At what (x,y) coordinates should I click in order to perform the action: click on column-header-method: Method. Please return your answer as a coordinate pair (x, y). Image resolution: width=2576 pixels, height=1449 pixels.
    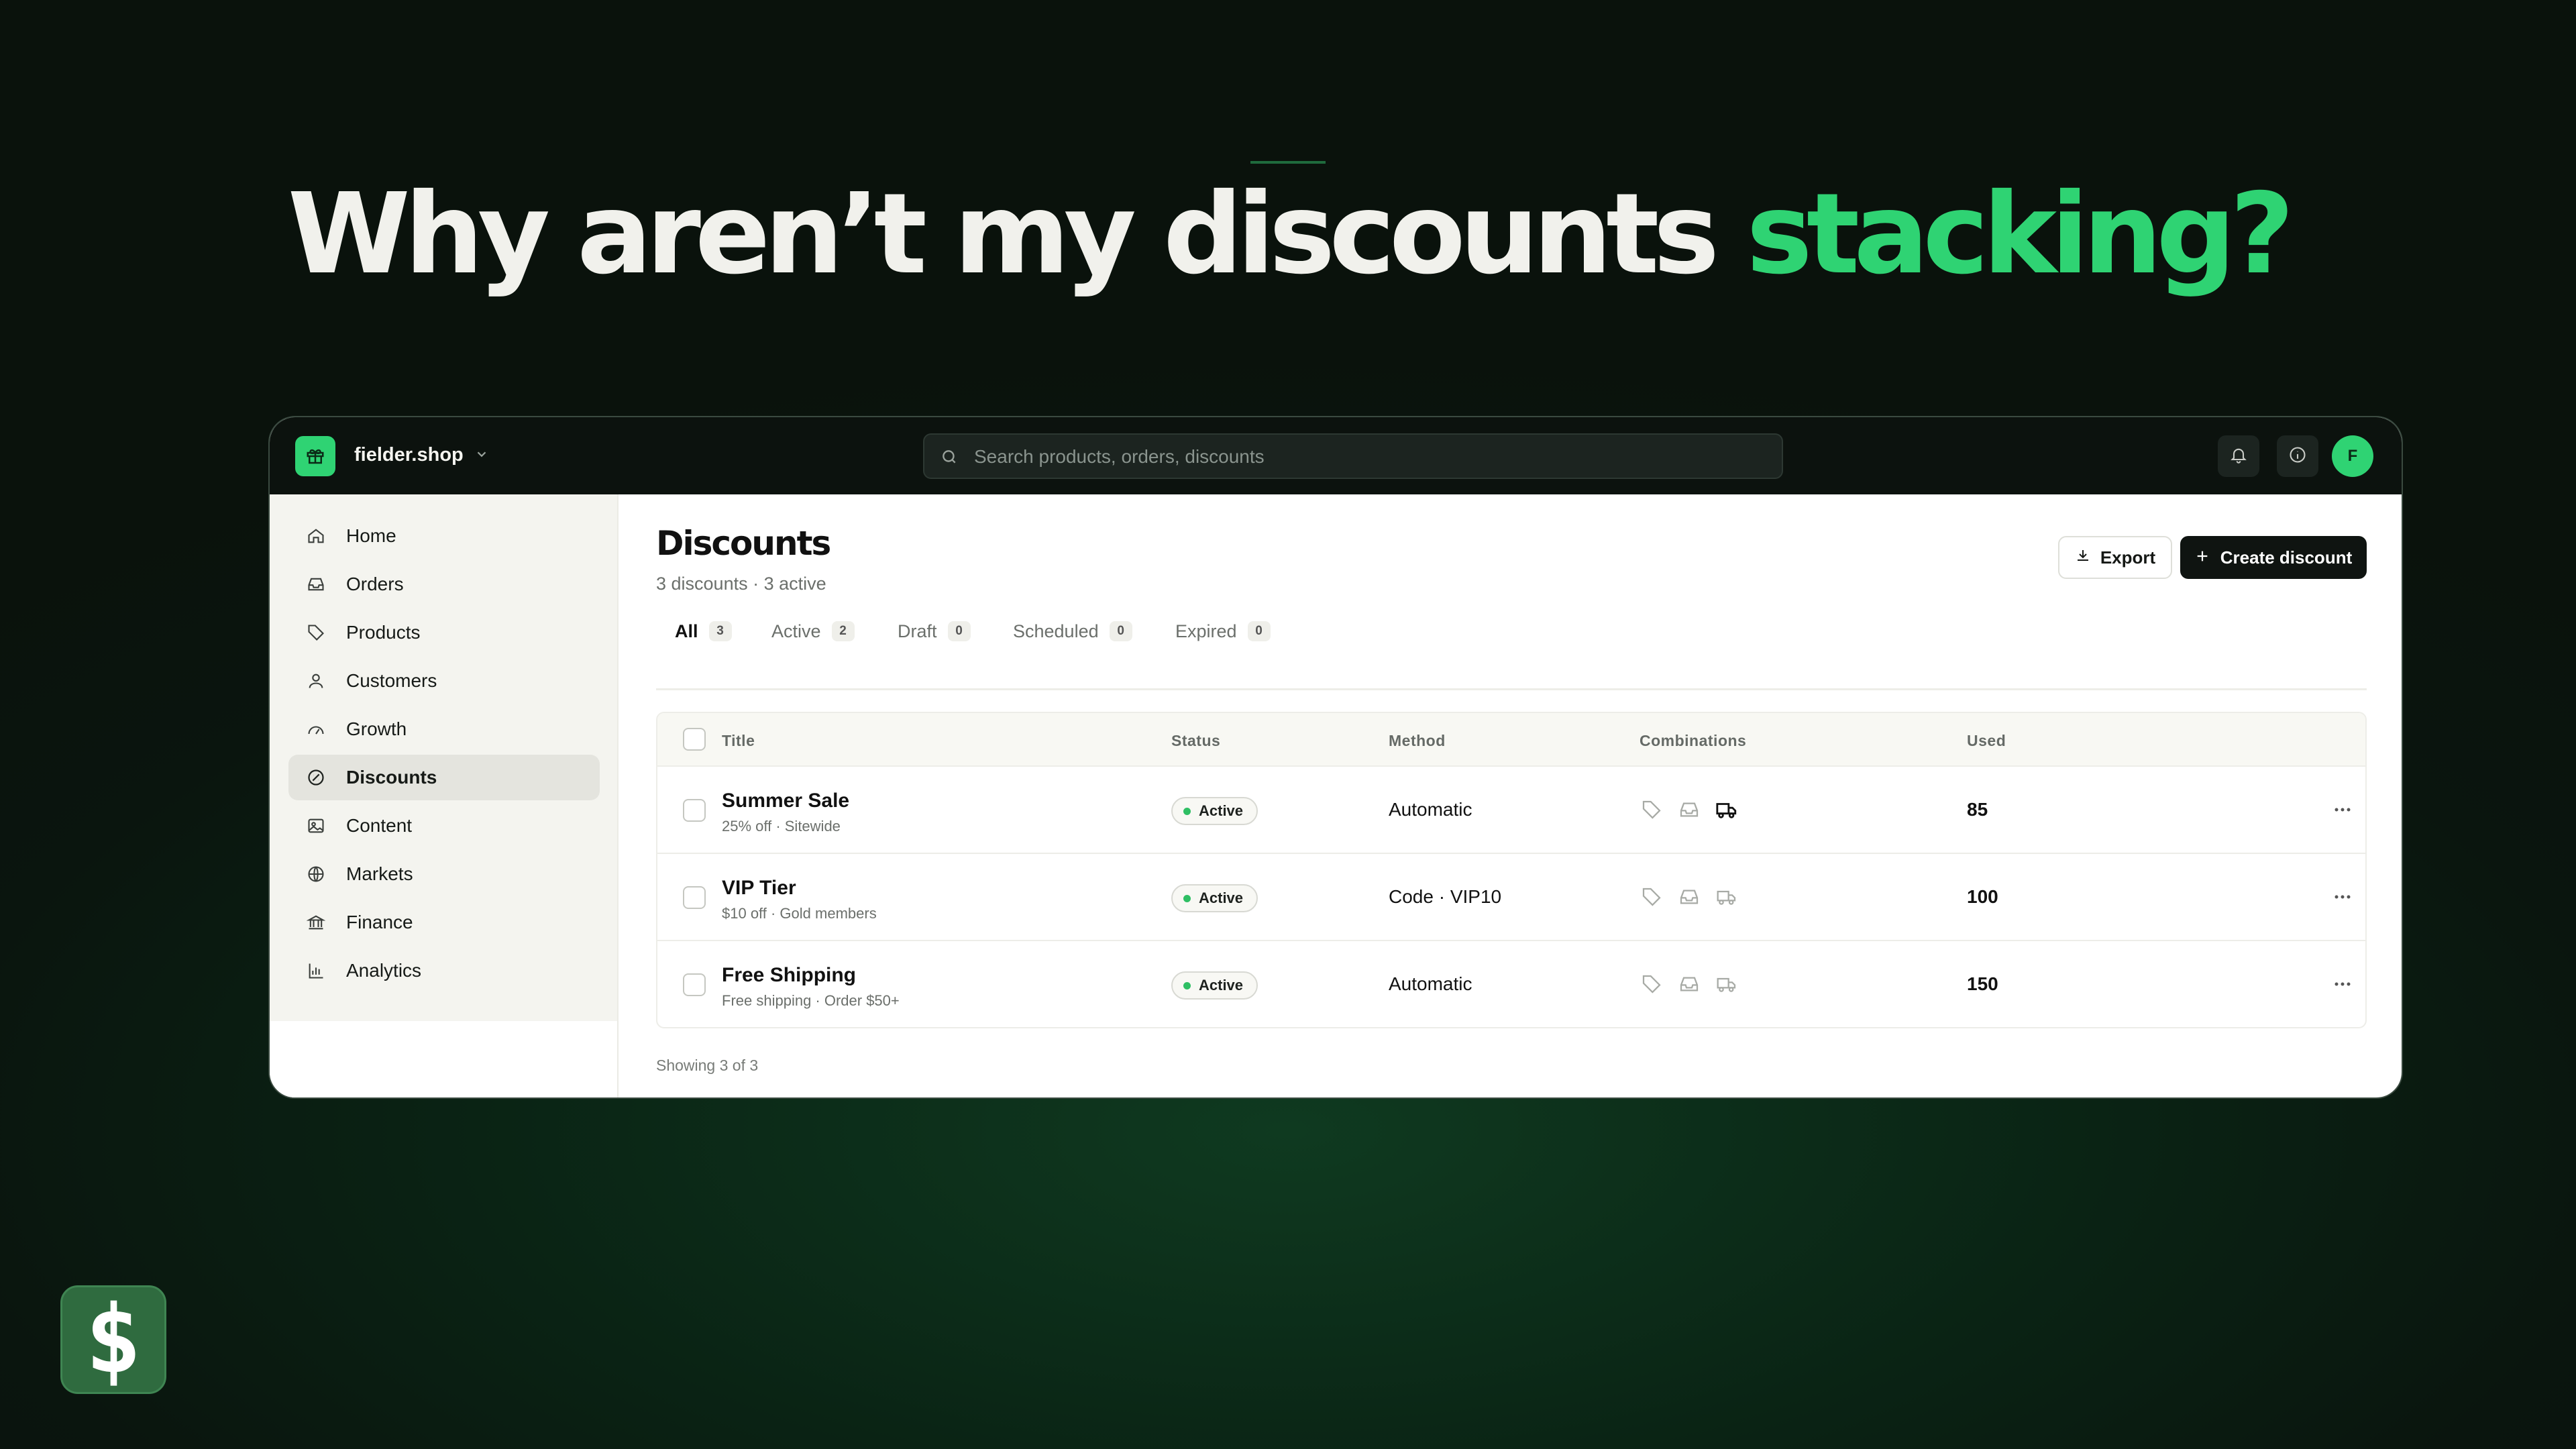
    Looking at the image, I should click on (1417, 741).